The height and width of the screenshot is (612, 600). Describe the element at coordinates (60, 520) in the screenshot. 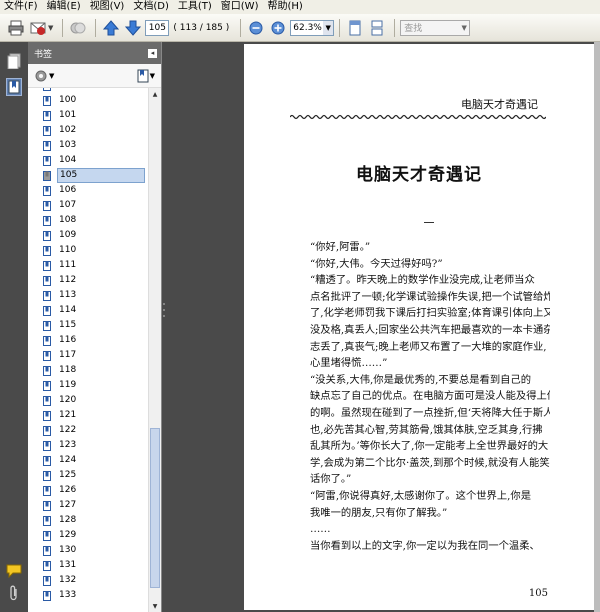

I see `bookmark-item: 128` at that location.